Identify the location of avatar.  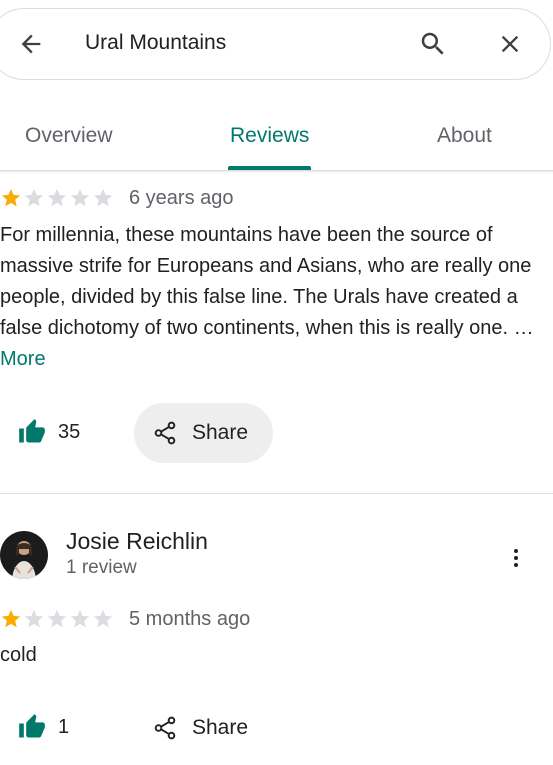
(24, 555).